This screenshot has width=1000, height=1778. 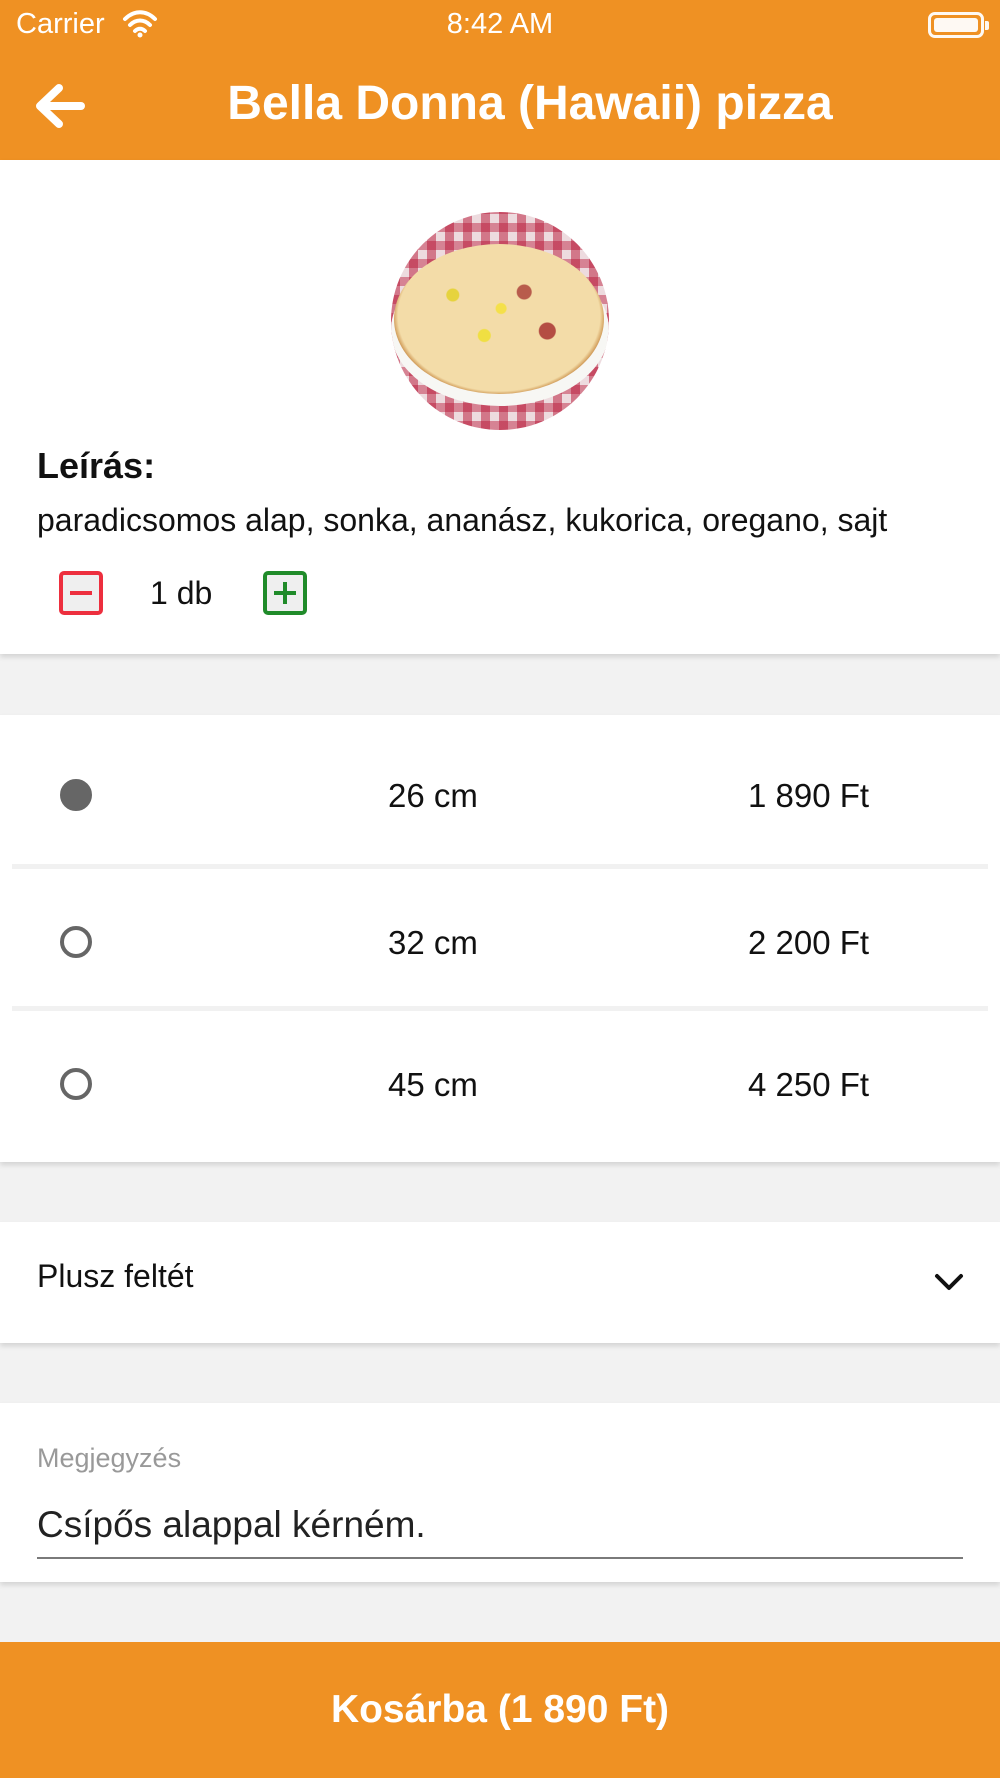 What do you see at coordinates (500, 1526) in the screenshot?
I see `note-input` at bounding box center [500, 1526].